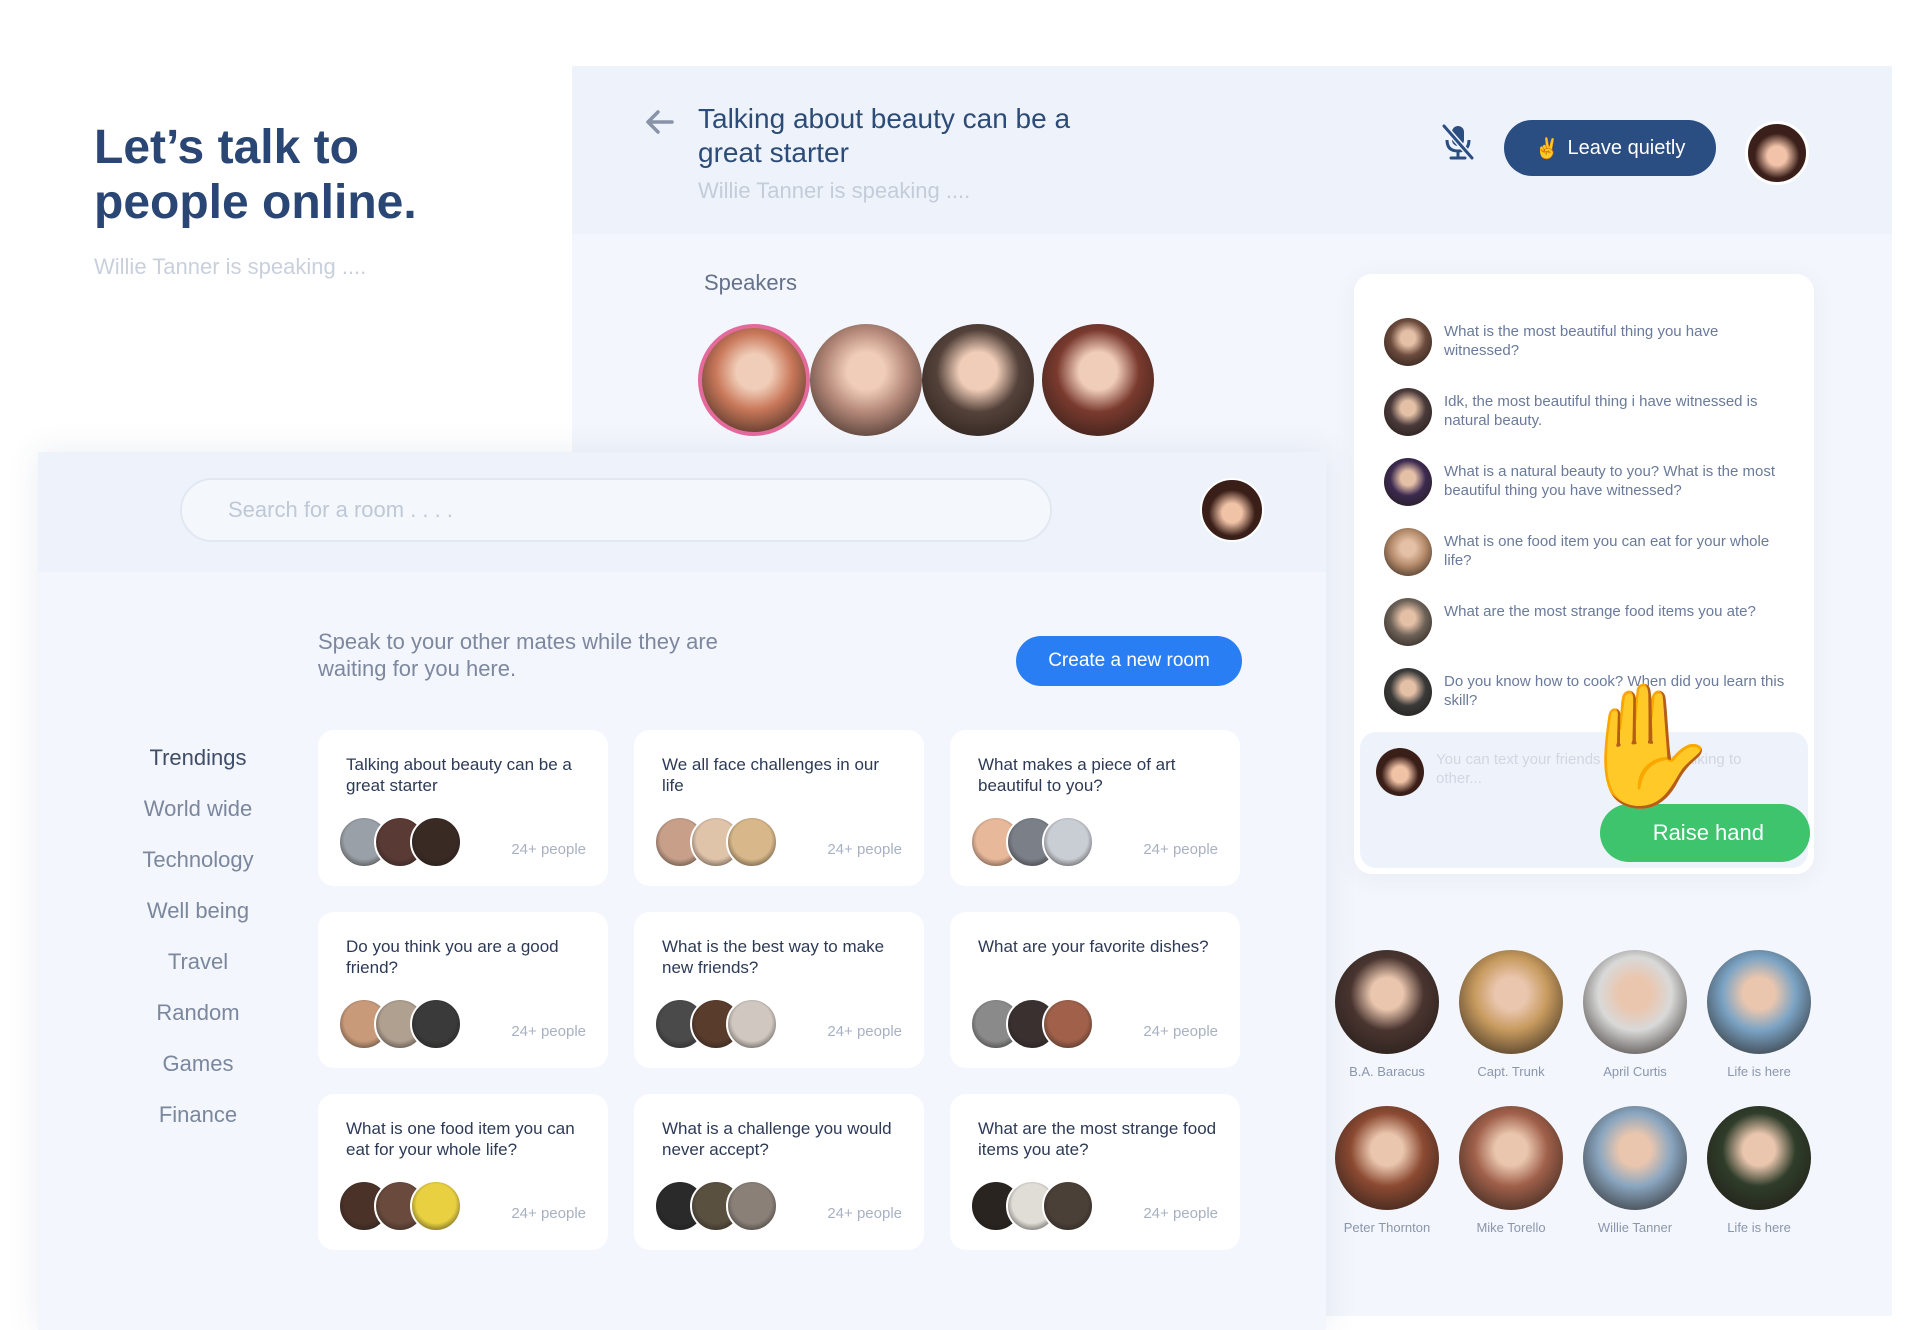 The image size is (1920, 1330). What do you see at coordinates (1458, 142) in the screenshot?
I see `mic-off-icon` at bounding box center [1458, 142].